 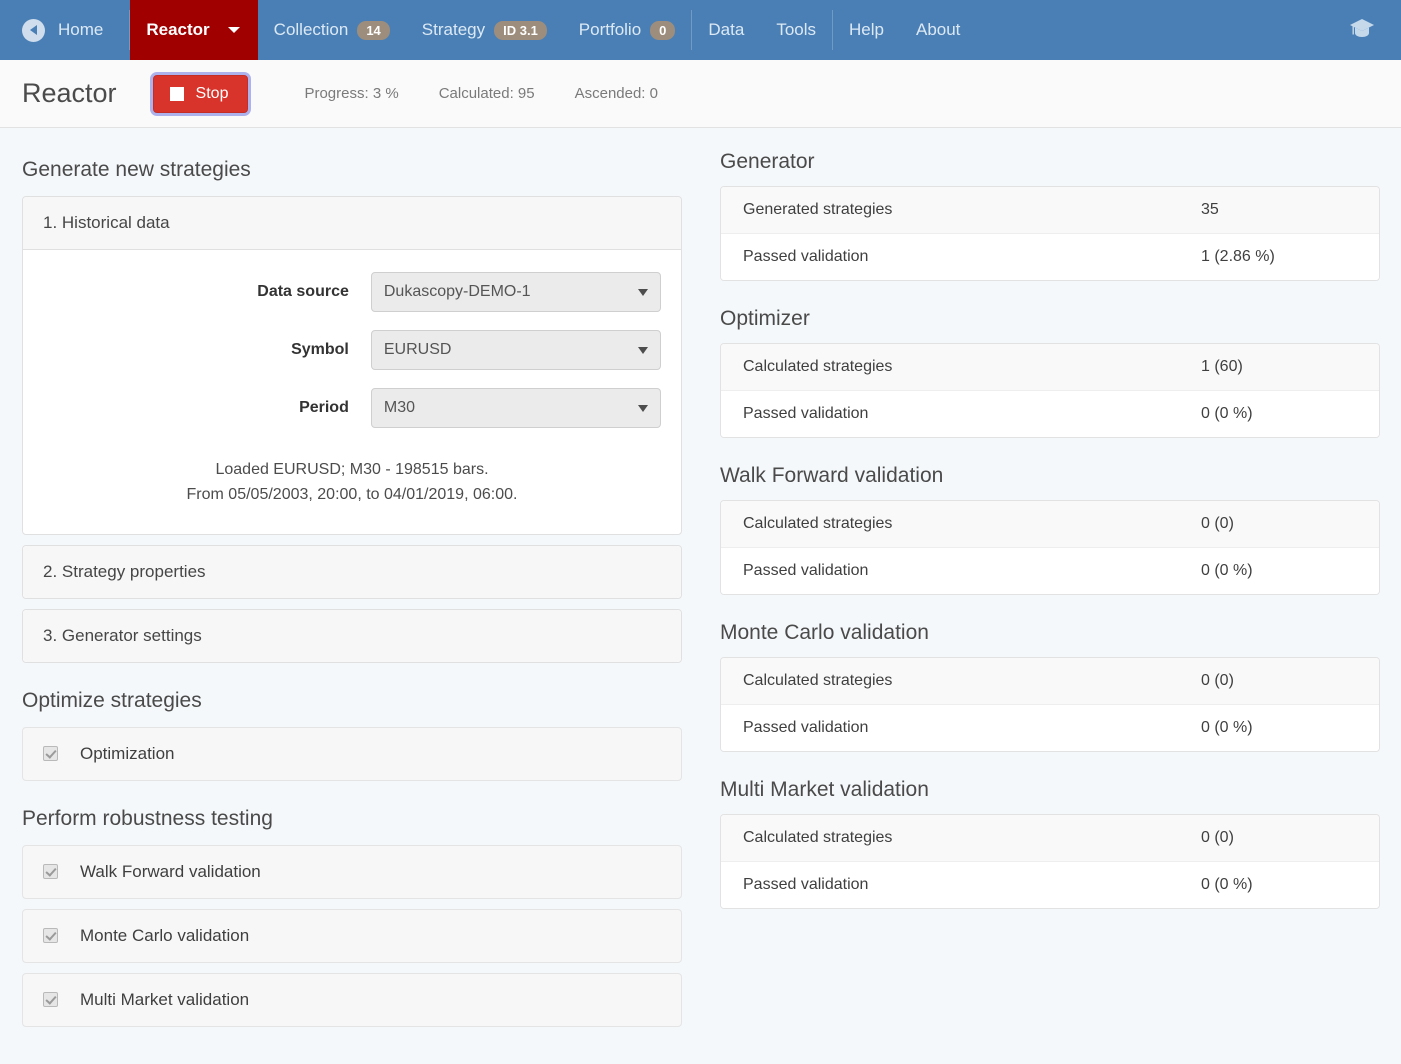 What do you see at coordinates (147, 818) in the screenshot?
I see `robustness-testing-title: Perform robustness testing` at bounding box center [147, 818].